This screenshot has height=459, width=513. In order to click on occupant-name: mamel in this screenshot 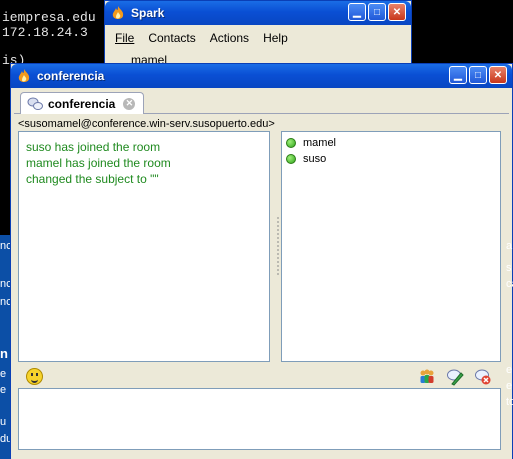, I will do `click(320, 143)`.